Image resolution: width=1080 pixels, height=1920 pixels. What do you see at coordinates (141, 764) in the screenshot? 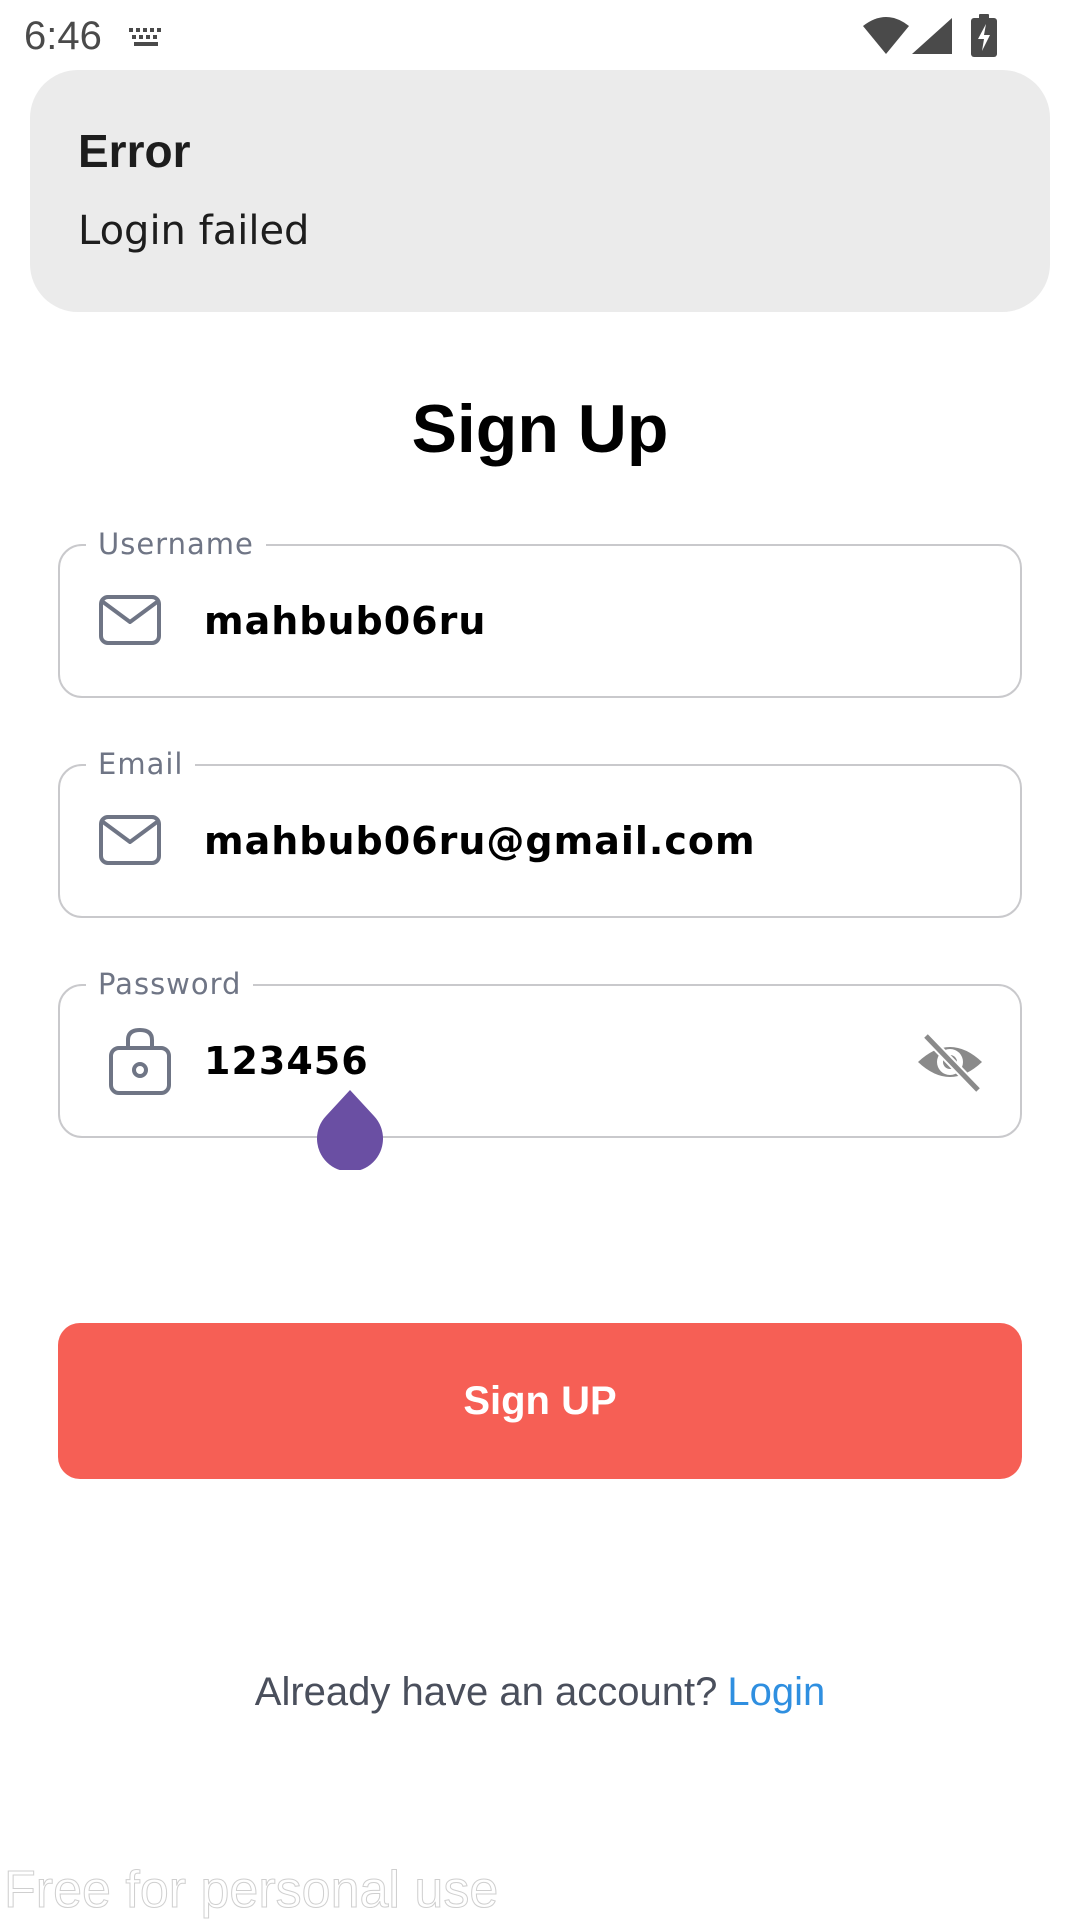
I see `email-label: Email` at bounding box center [141, 764].